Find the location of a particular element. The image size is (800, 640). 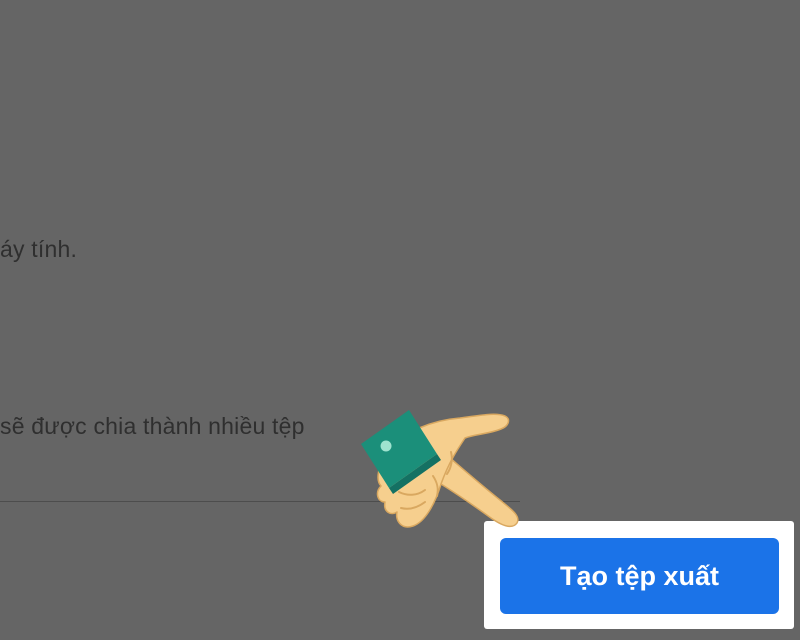

dialog-text-line-1: áy tính. is located at coordinates (39, 249).